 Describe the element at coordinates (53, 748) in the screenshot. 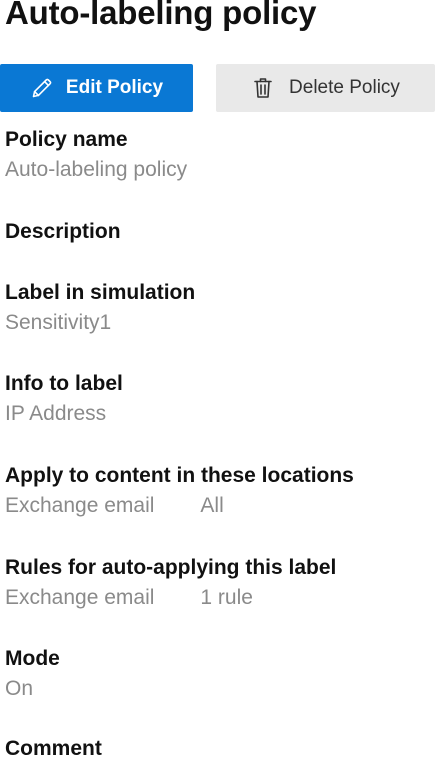

I see `comment-label: Comment` at that location.